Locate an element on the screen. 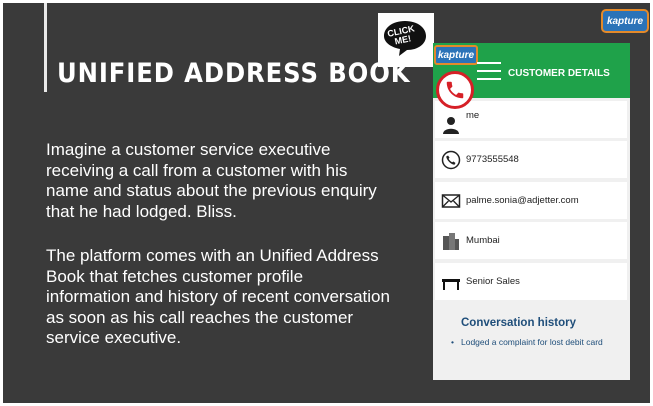 The height and width of the screenshot is (406, 653). person-icon is located at coordinates (451, 125).